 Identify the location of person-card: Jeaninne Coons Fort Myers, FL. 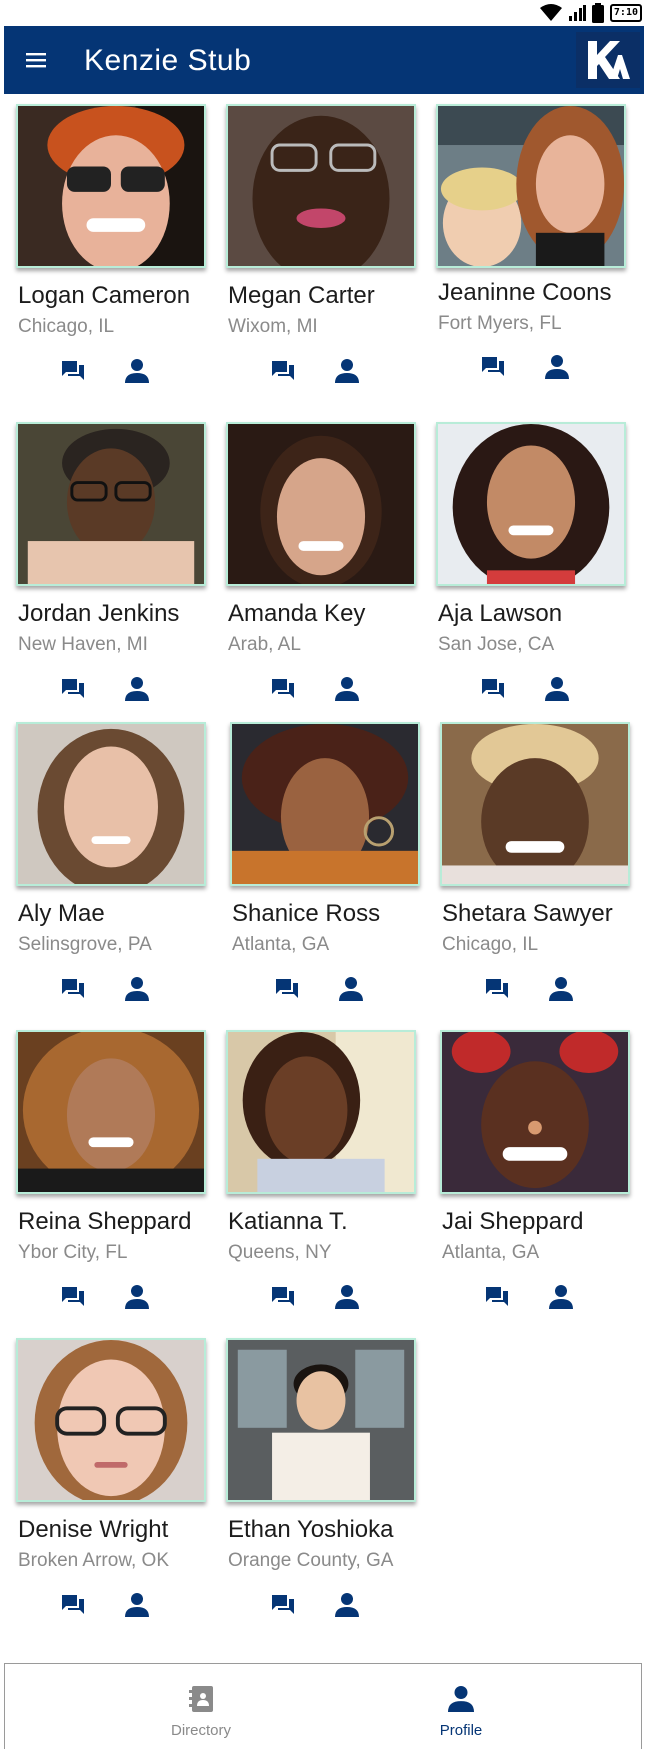
(536, 254).